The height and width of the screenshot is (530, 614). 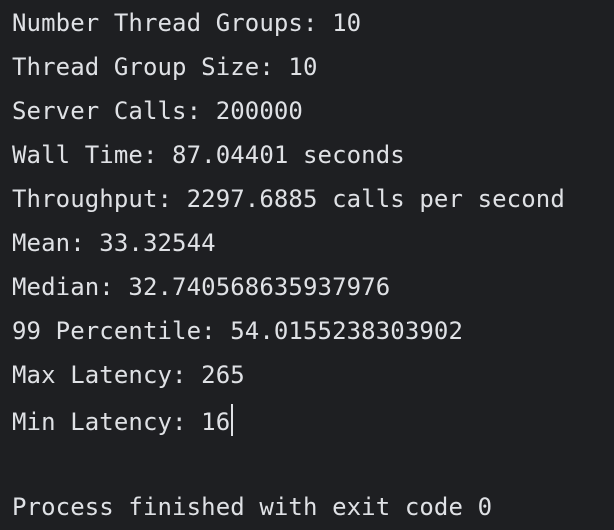 I want to click on output-line-thread-group-size: Thread Group Size: 10, so click(x=165, y=67).